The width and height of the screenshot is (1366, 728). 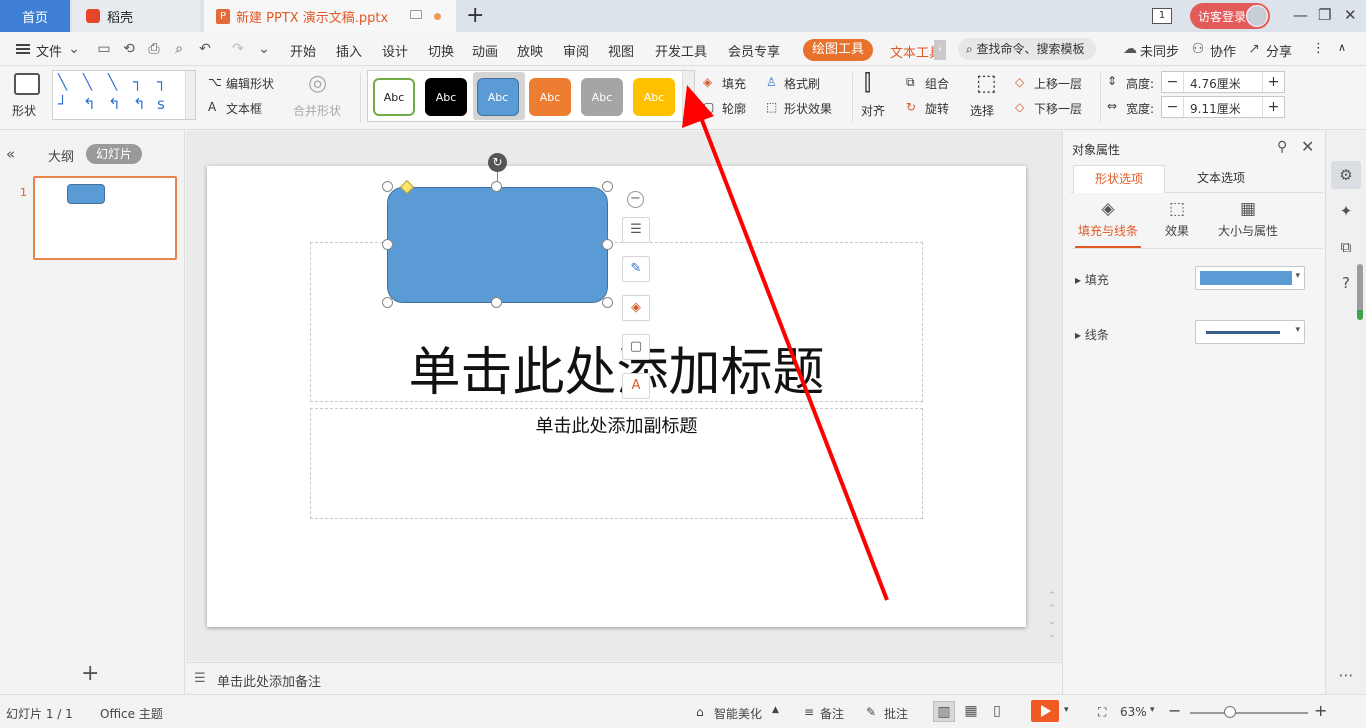 What do you see at coordinates (734, 83) in the screenshot?
I see `fill-button: 填充` at bounding box center [734, 83].